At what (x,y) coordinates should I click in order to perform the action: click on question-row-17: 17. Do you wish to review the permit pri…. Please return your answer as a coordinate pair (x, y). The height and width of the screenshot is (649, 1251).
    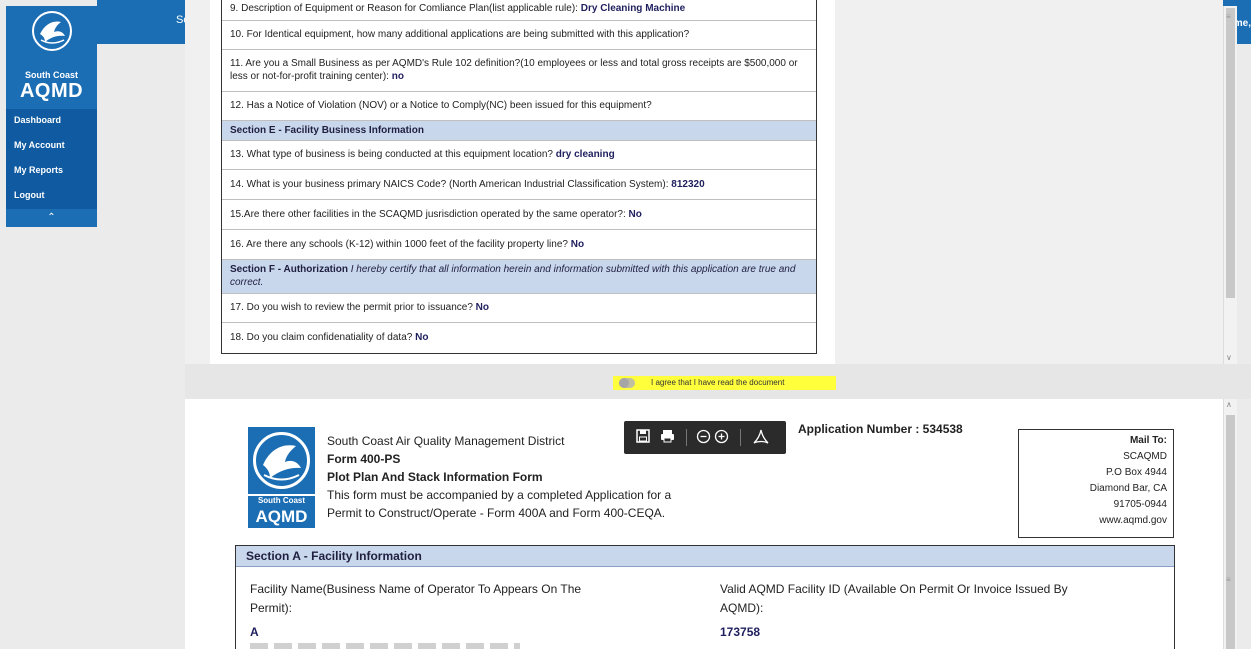
    Looking at the image, I should click on (519, 307).